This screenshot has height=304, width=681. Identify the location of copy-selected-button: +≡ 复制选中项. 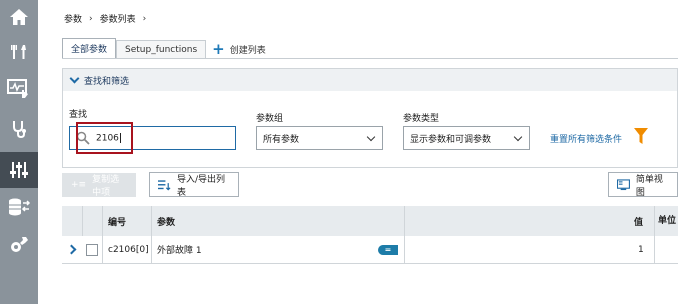
(99, 185).